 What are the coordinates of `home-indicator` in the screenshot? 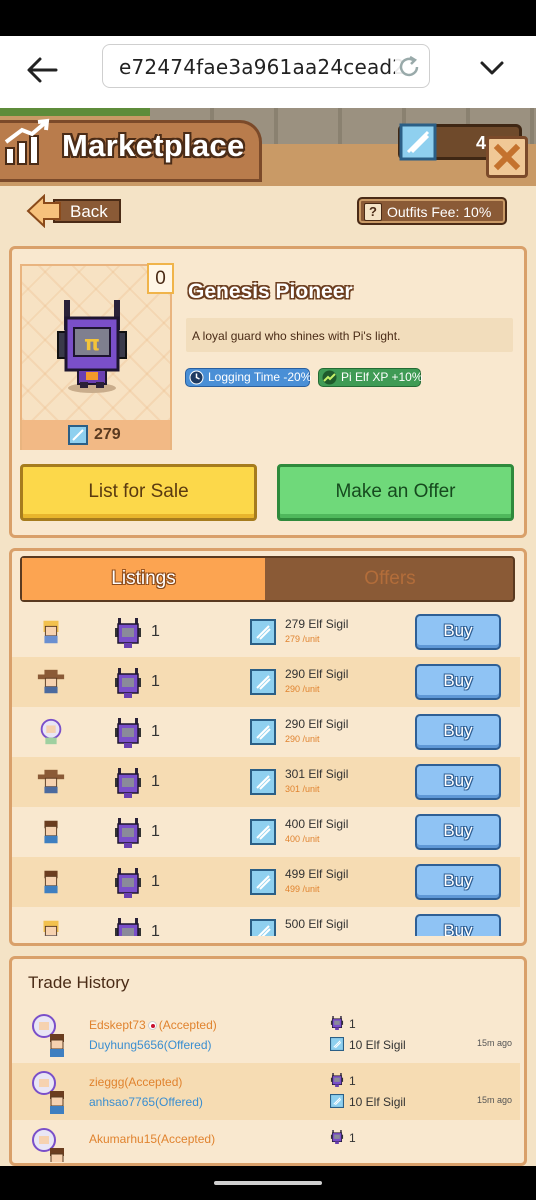 It's located at (268, 1183).